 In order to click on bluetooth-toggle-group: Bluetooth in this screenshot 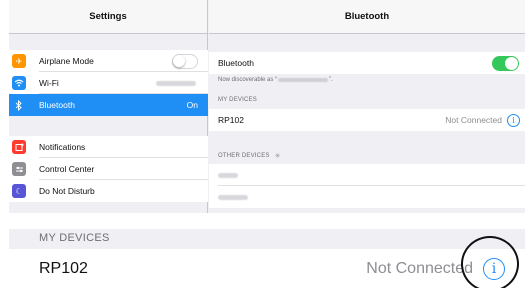, I will do `click(367, 63)`.